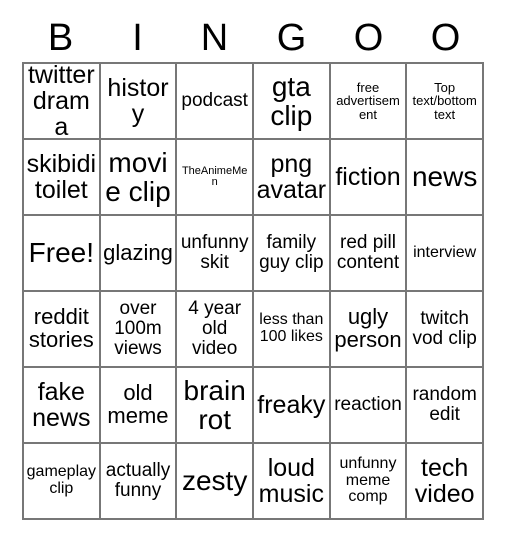  I want to click on bingo-cell-label: over 100m views, so click(138, 328).